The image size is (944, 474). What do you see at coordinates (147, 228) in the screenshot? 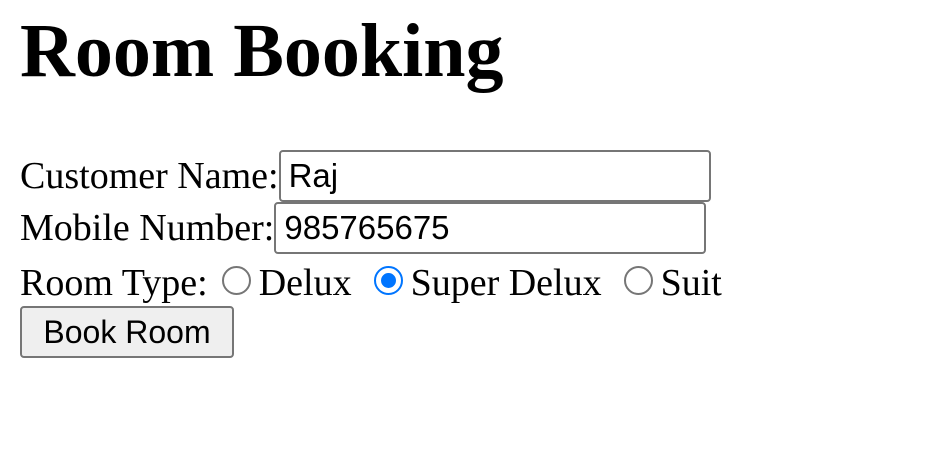
I see `mobile-number-label: Mobile Number:` at bounding box center [147, 228].